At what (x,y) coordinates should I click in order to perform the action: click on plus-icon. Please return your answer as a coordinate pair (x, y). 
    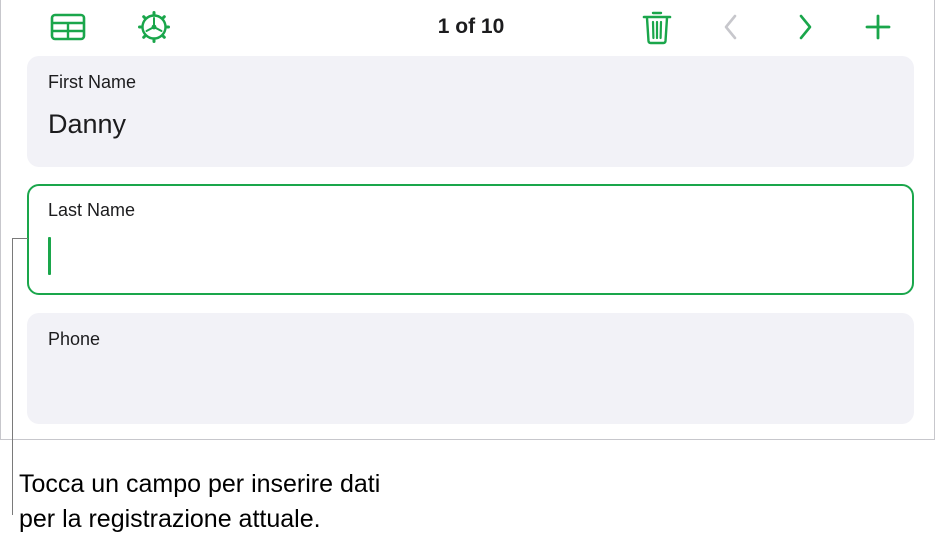
    Looking at the image, I should click on (878, 27).